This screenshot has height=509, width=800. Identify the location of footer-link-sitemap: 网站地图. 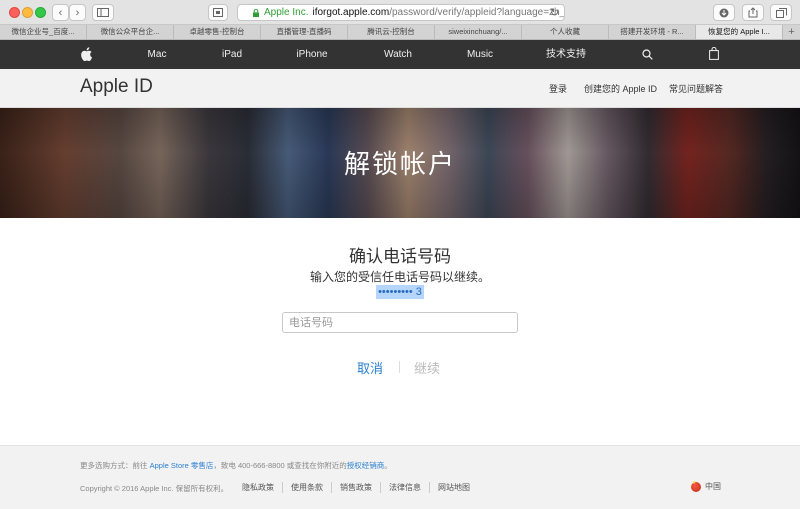
(453, 487).